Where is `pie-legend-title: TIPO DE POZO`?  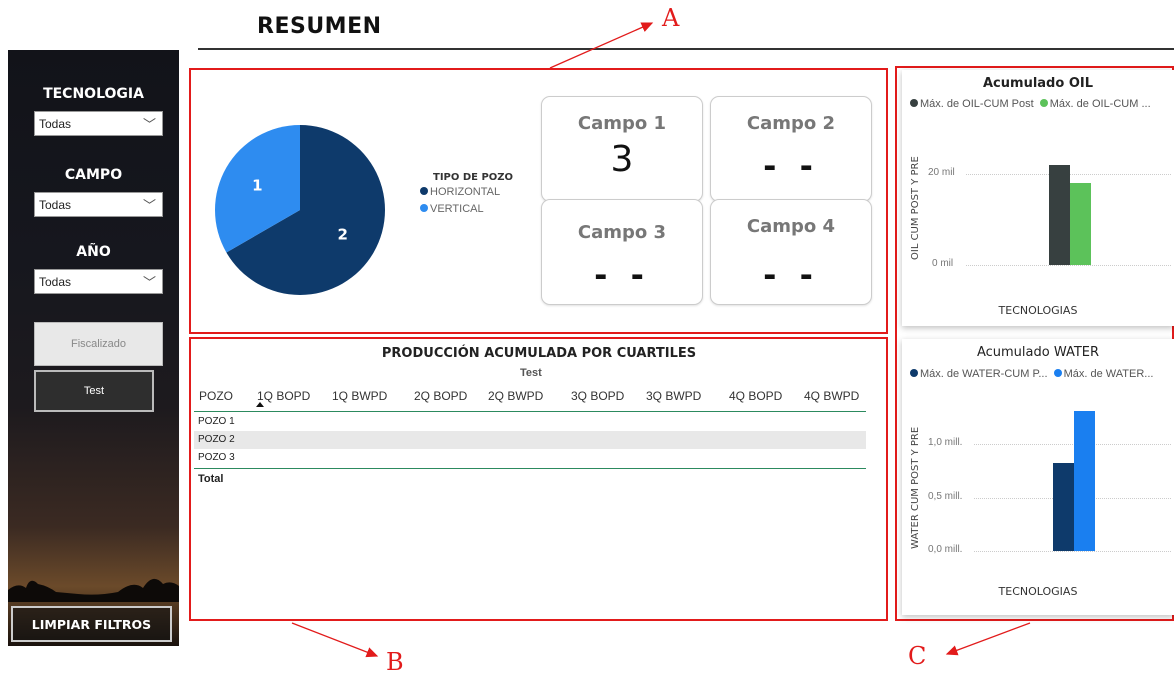 pie-legend-title: TIPO DE POZO is located at coordinates (473, 177).